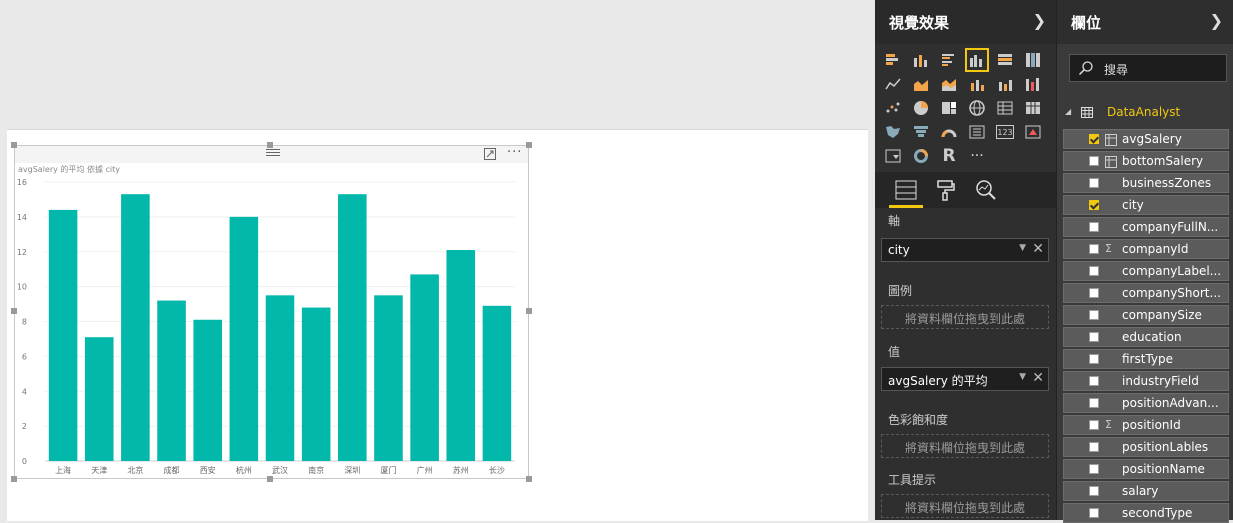  I want to click on expand-caret-icon: ◢, so click(1068, 111).